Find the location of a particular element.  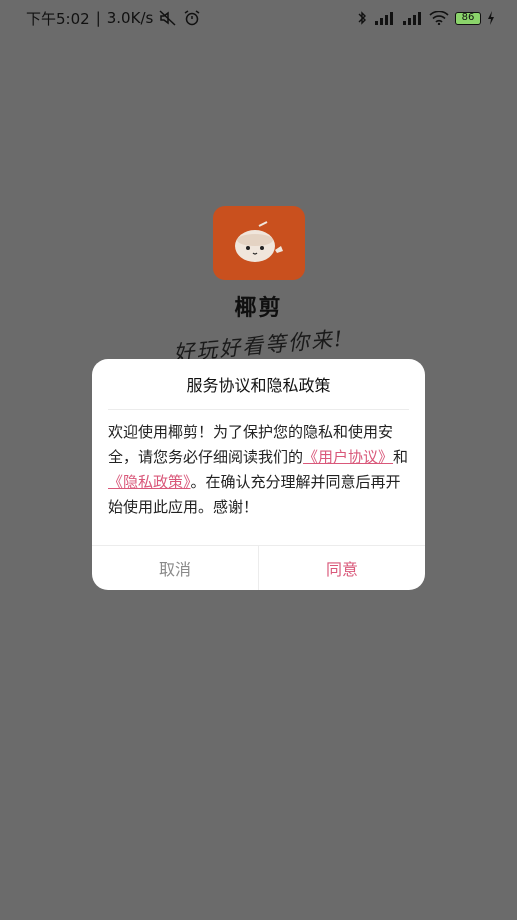

user-agreement-link: 《用户协议》 is located at coordinates (348, 457).